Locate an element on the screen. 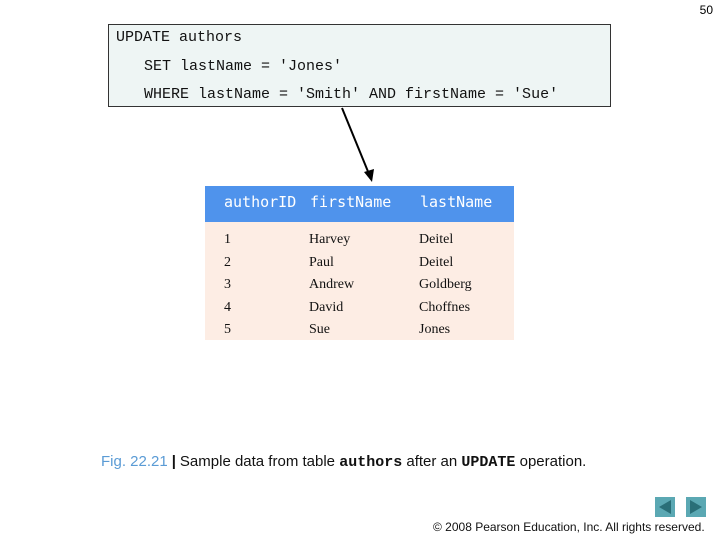  caption-code-authors: authors is located at coordinates (371, 462).